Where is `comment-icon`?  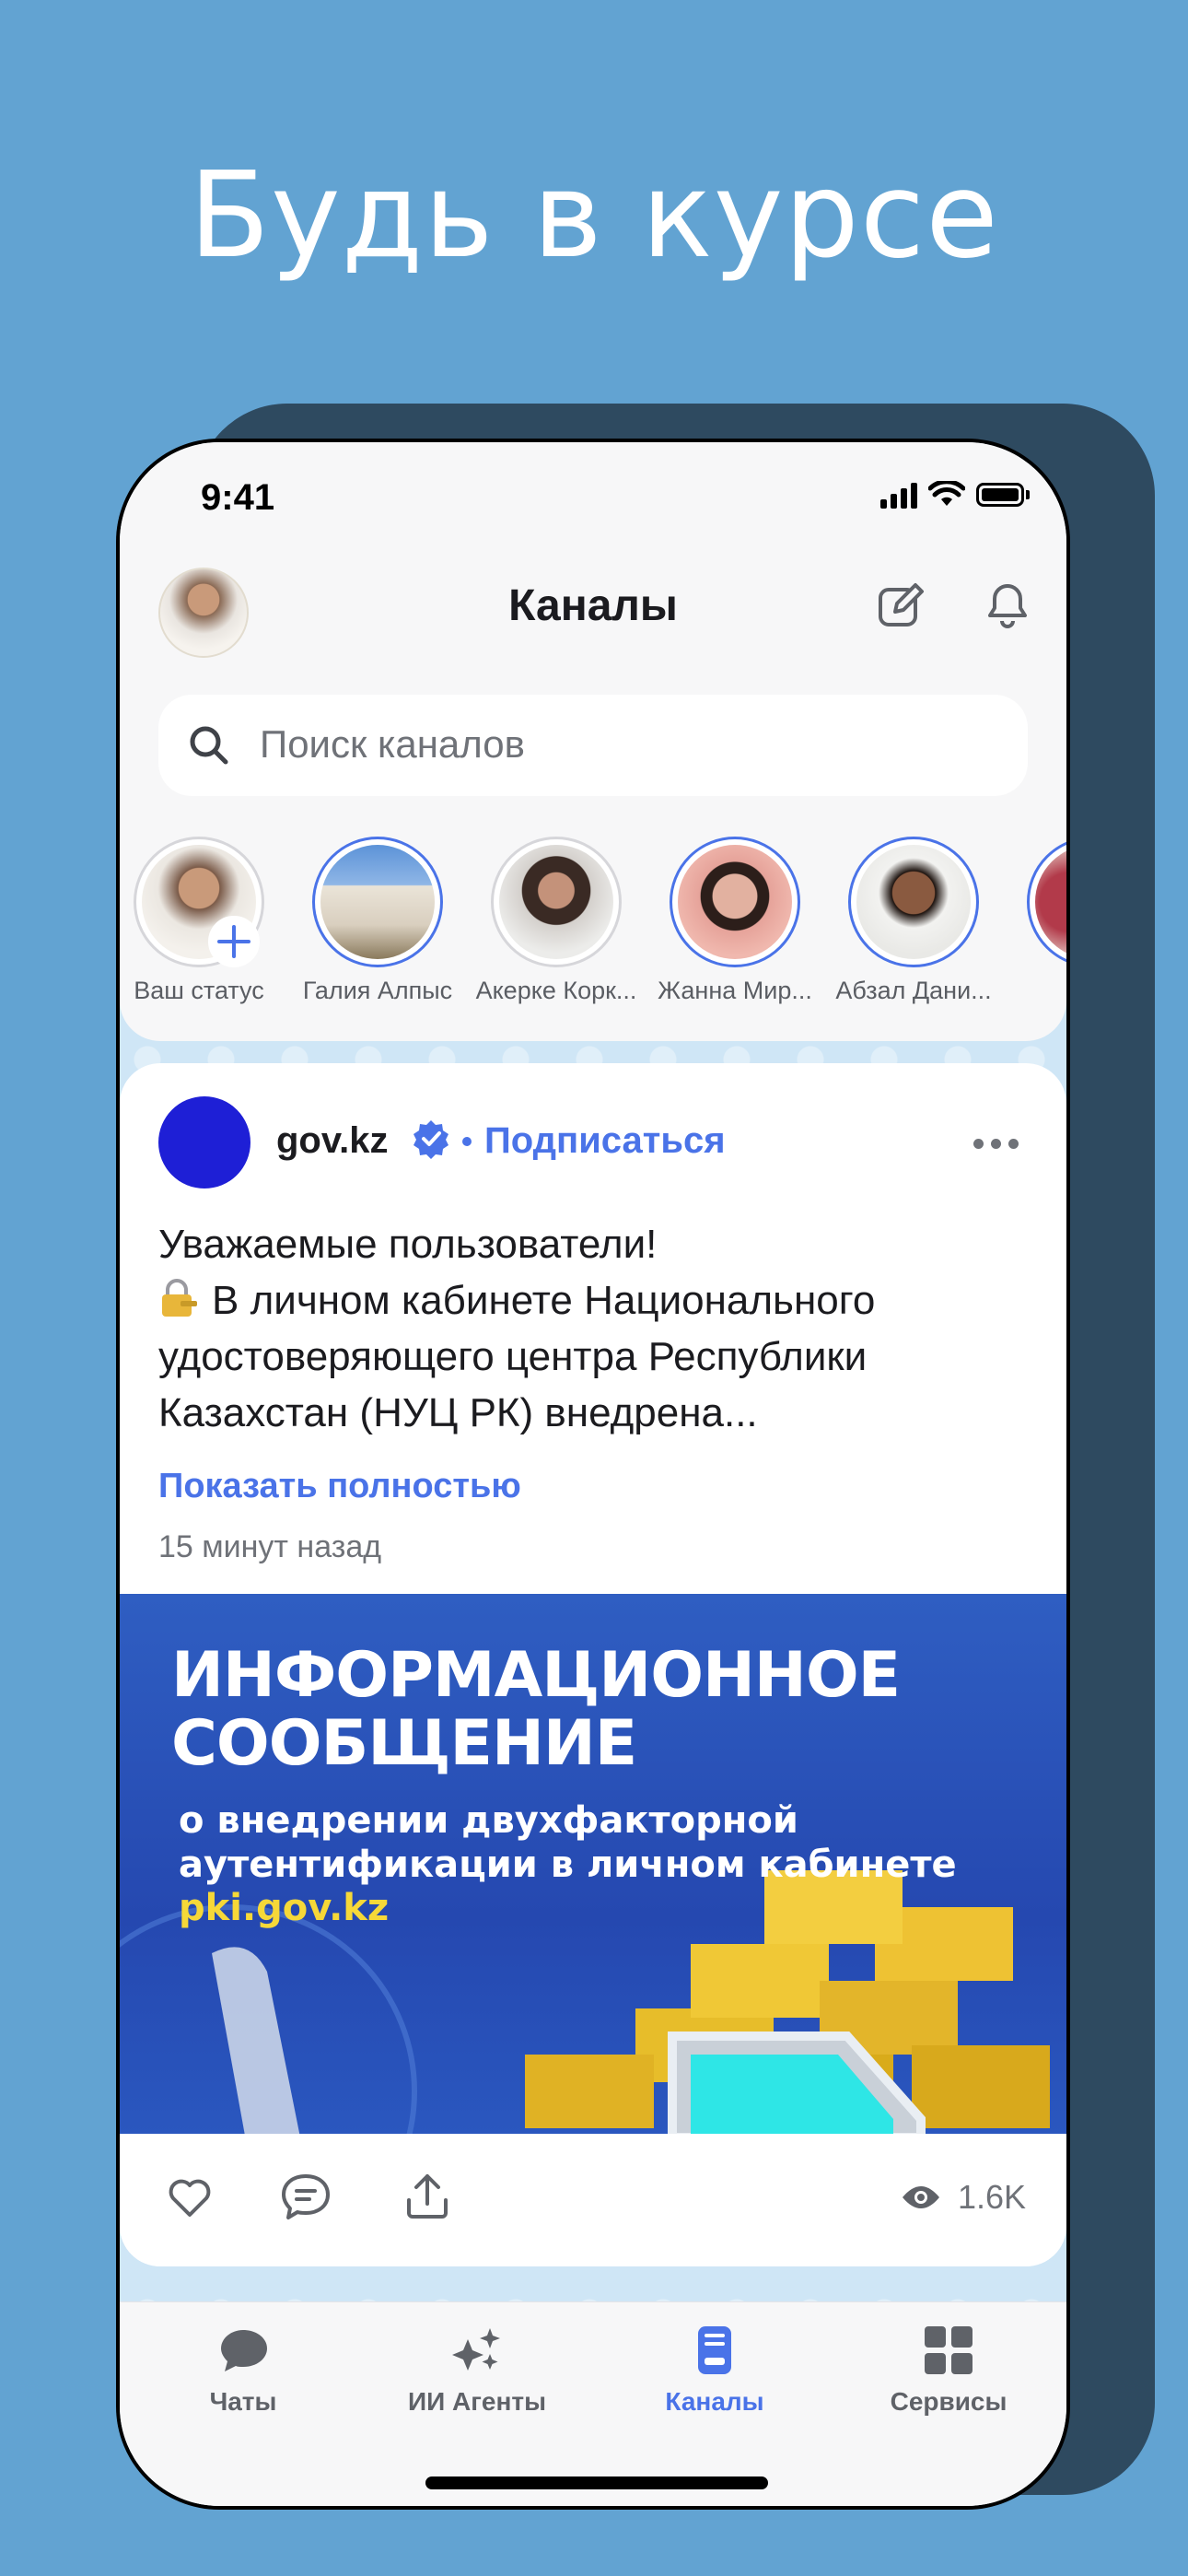
comment-icon is located at coordinates (305, 2196).